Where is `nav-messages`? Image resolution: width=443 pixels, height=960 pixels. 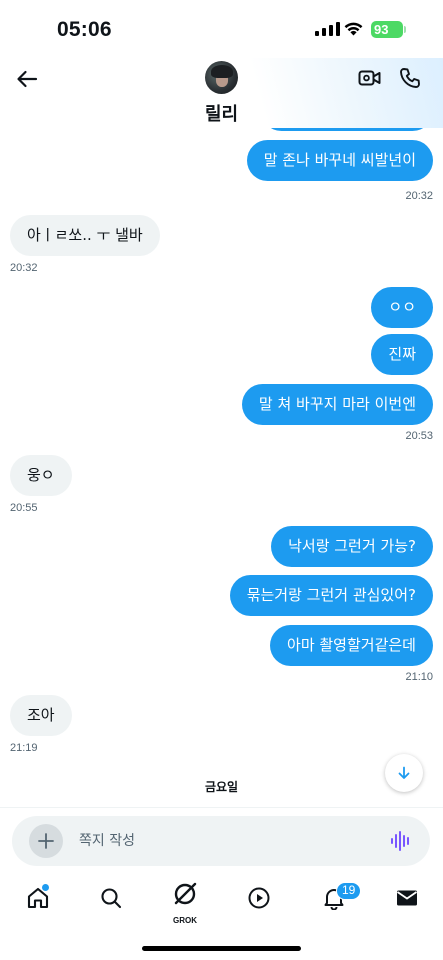
nav-messages is located at coordinates (407, 898).